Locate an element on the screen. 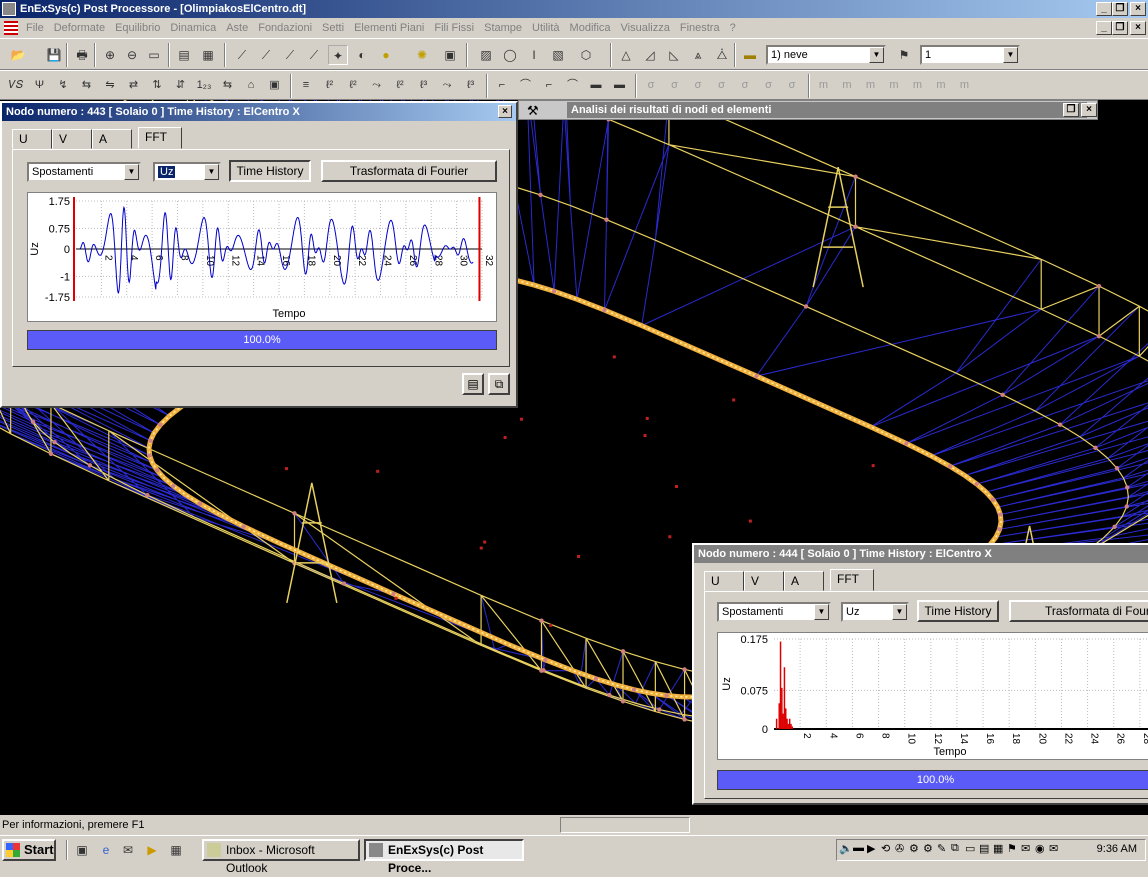 The width and height of the screenshot is (1148, 877). menu-item-14: ? is located at coordinates (733, 28).